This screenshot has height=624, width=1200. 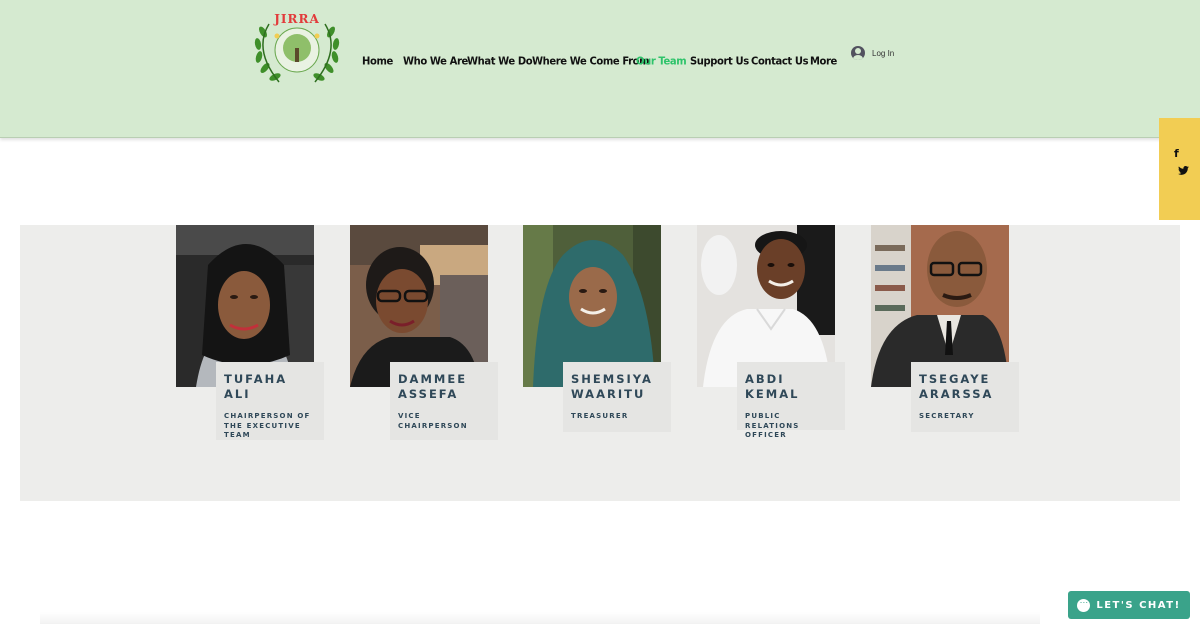 I want to click on member-info: TSEGAYE ARARSSA SECRETARY, so click(x=965, y=397).